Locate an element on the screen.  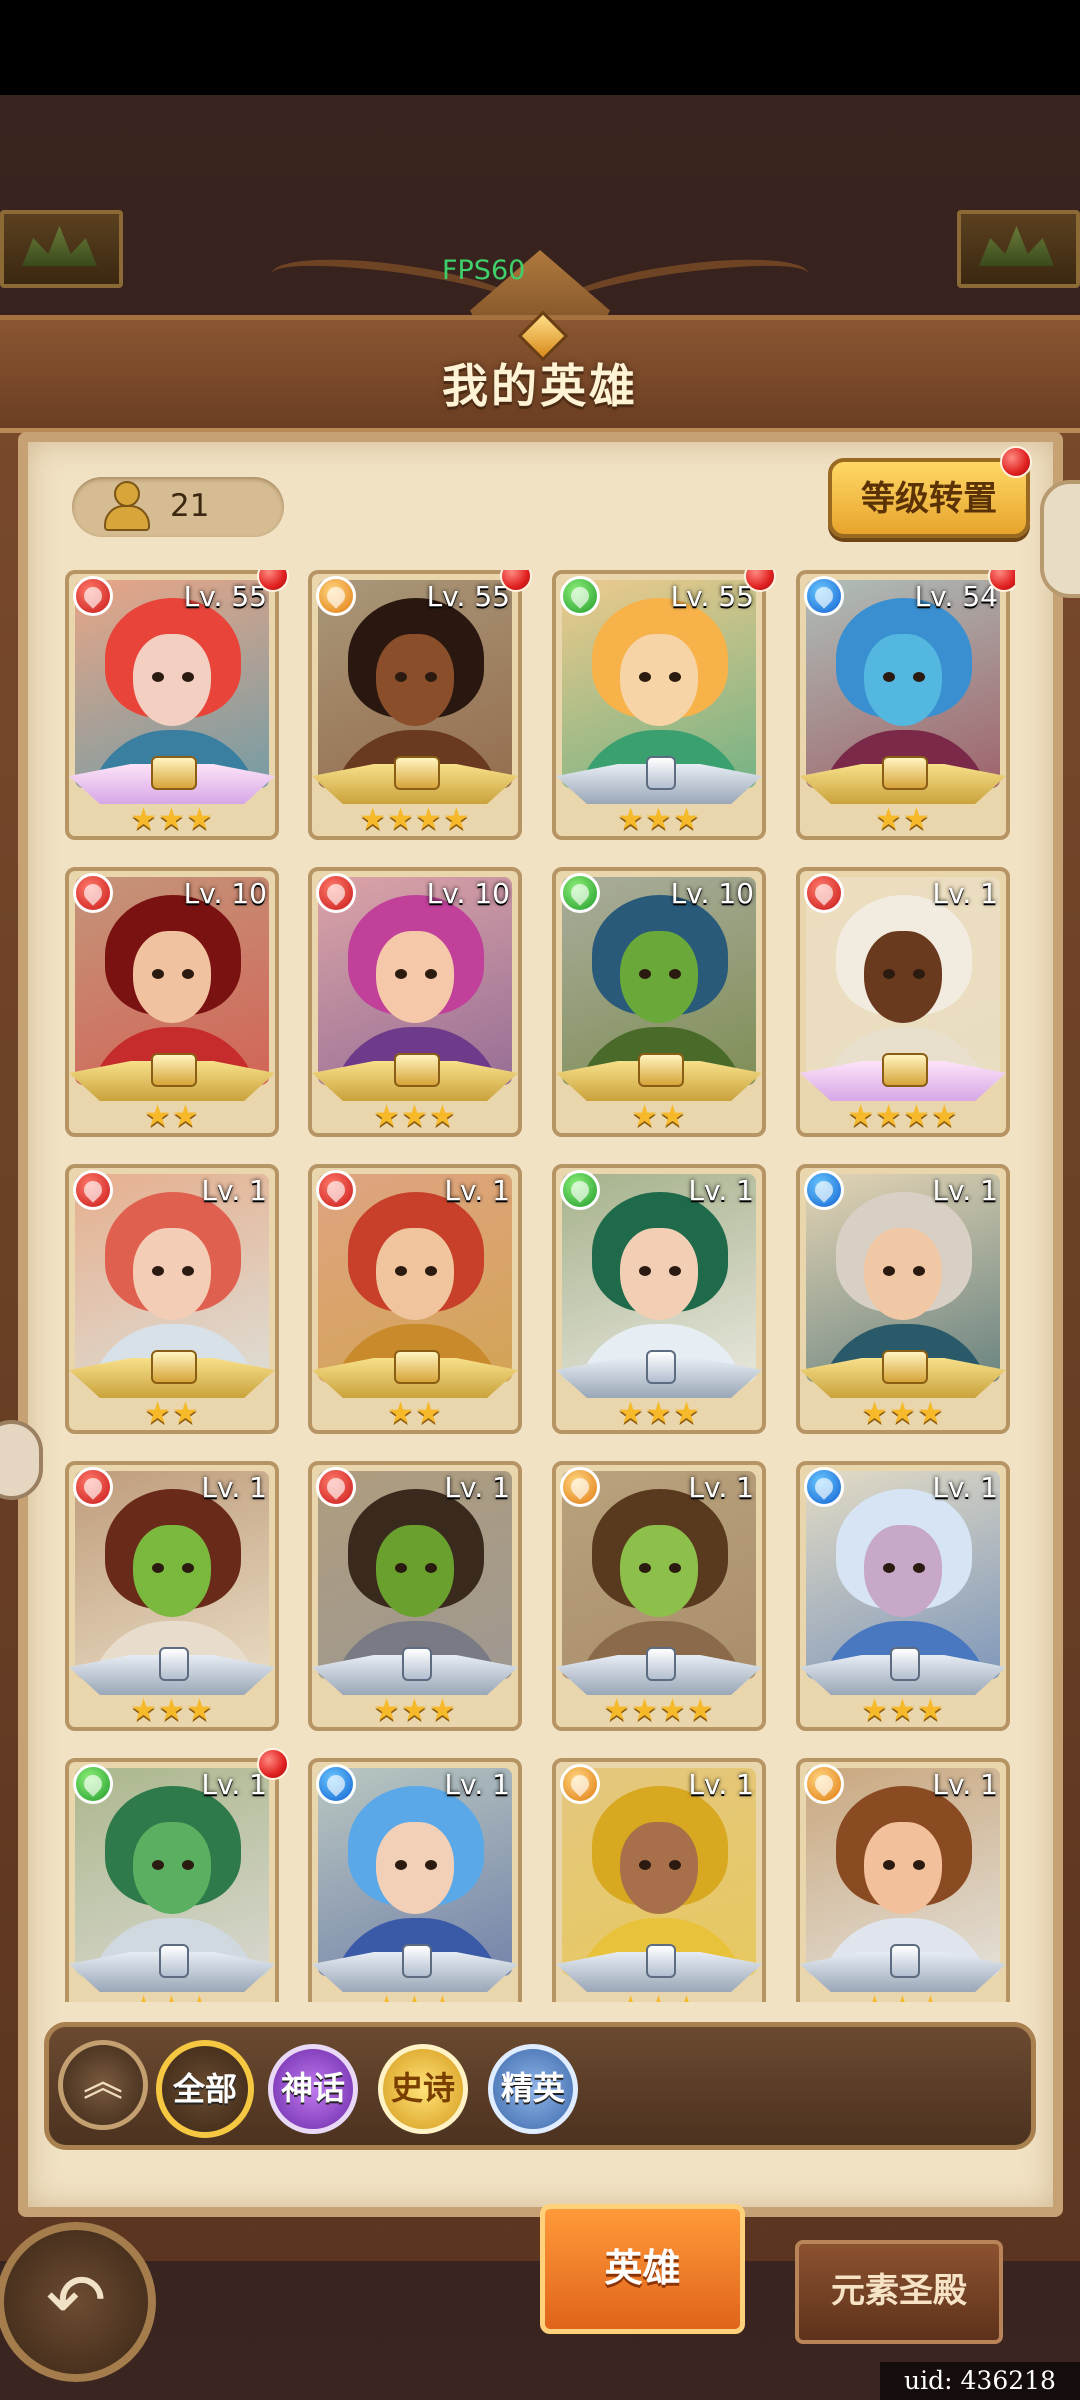
person-icon is located at coordinates (126, 506).